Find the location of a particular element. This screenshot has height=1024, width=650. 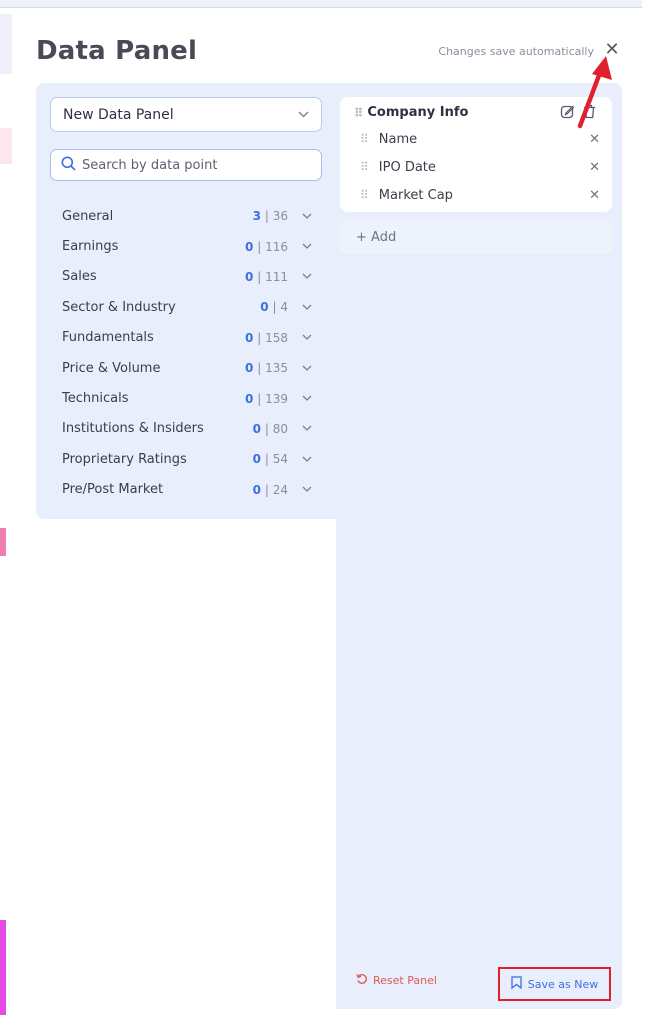

annotation-arrow-icon is located at coordinates (594, 92).